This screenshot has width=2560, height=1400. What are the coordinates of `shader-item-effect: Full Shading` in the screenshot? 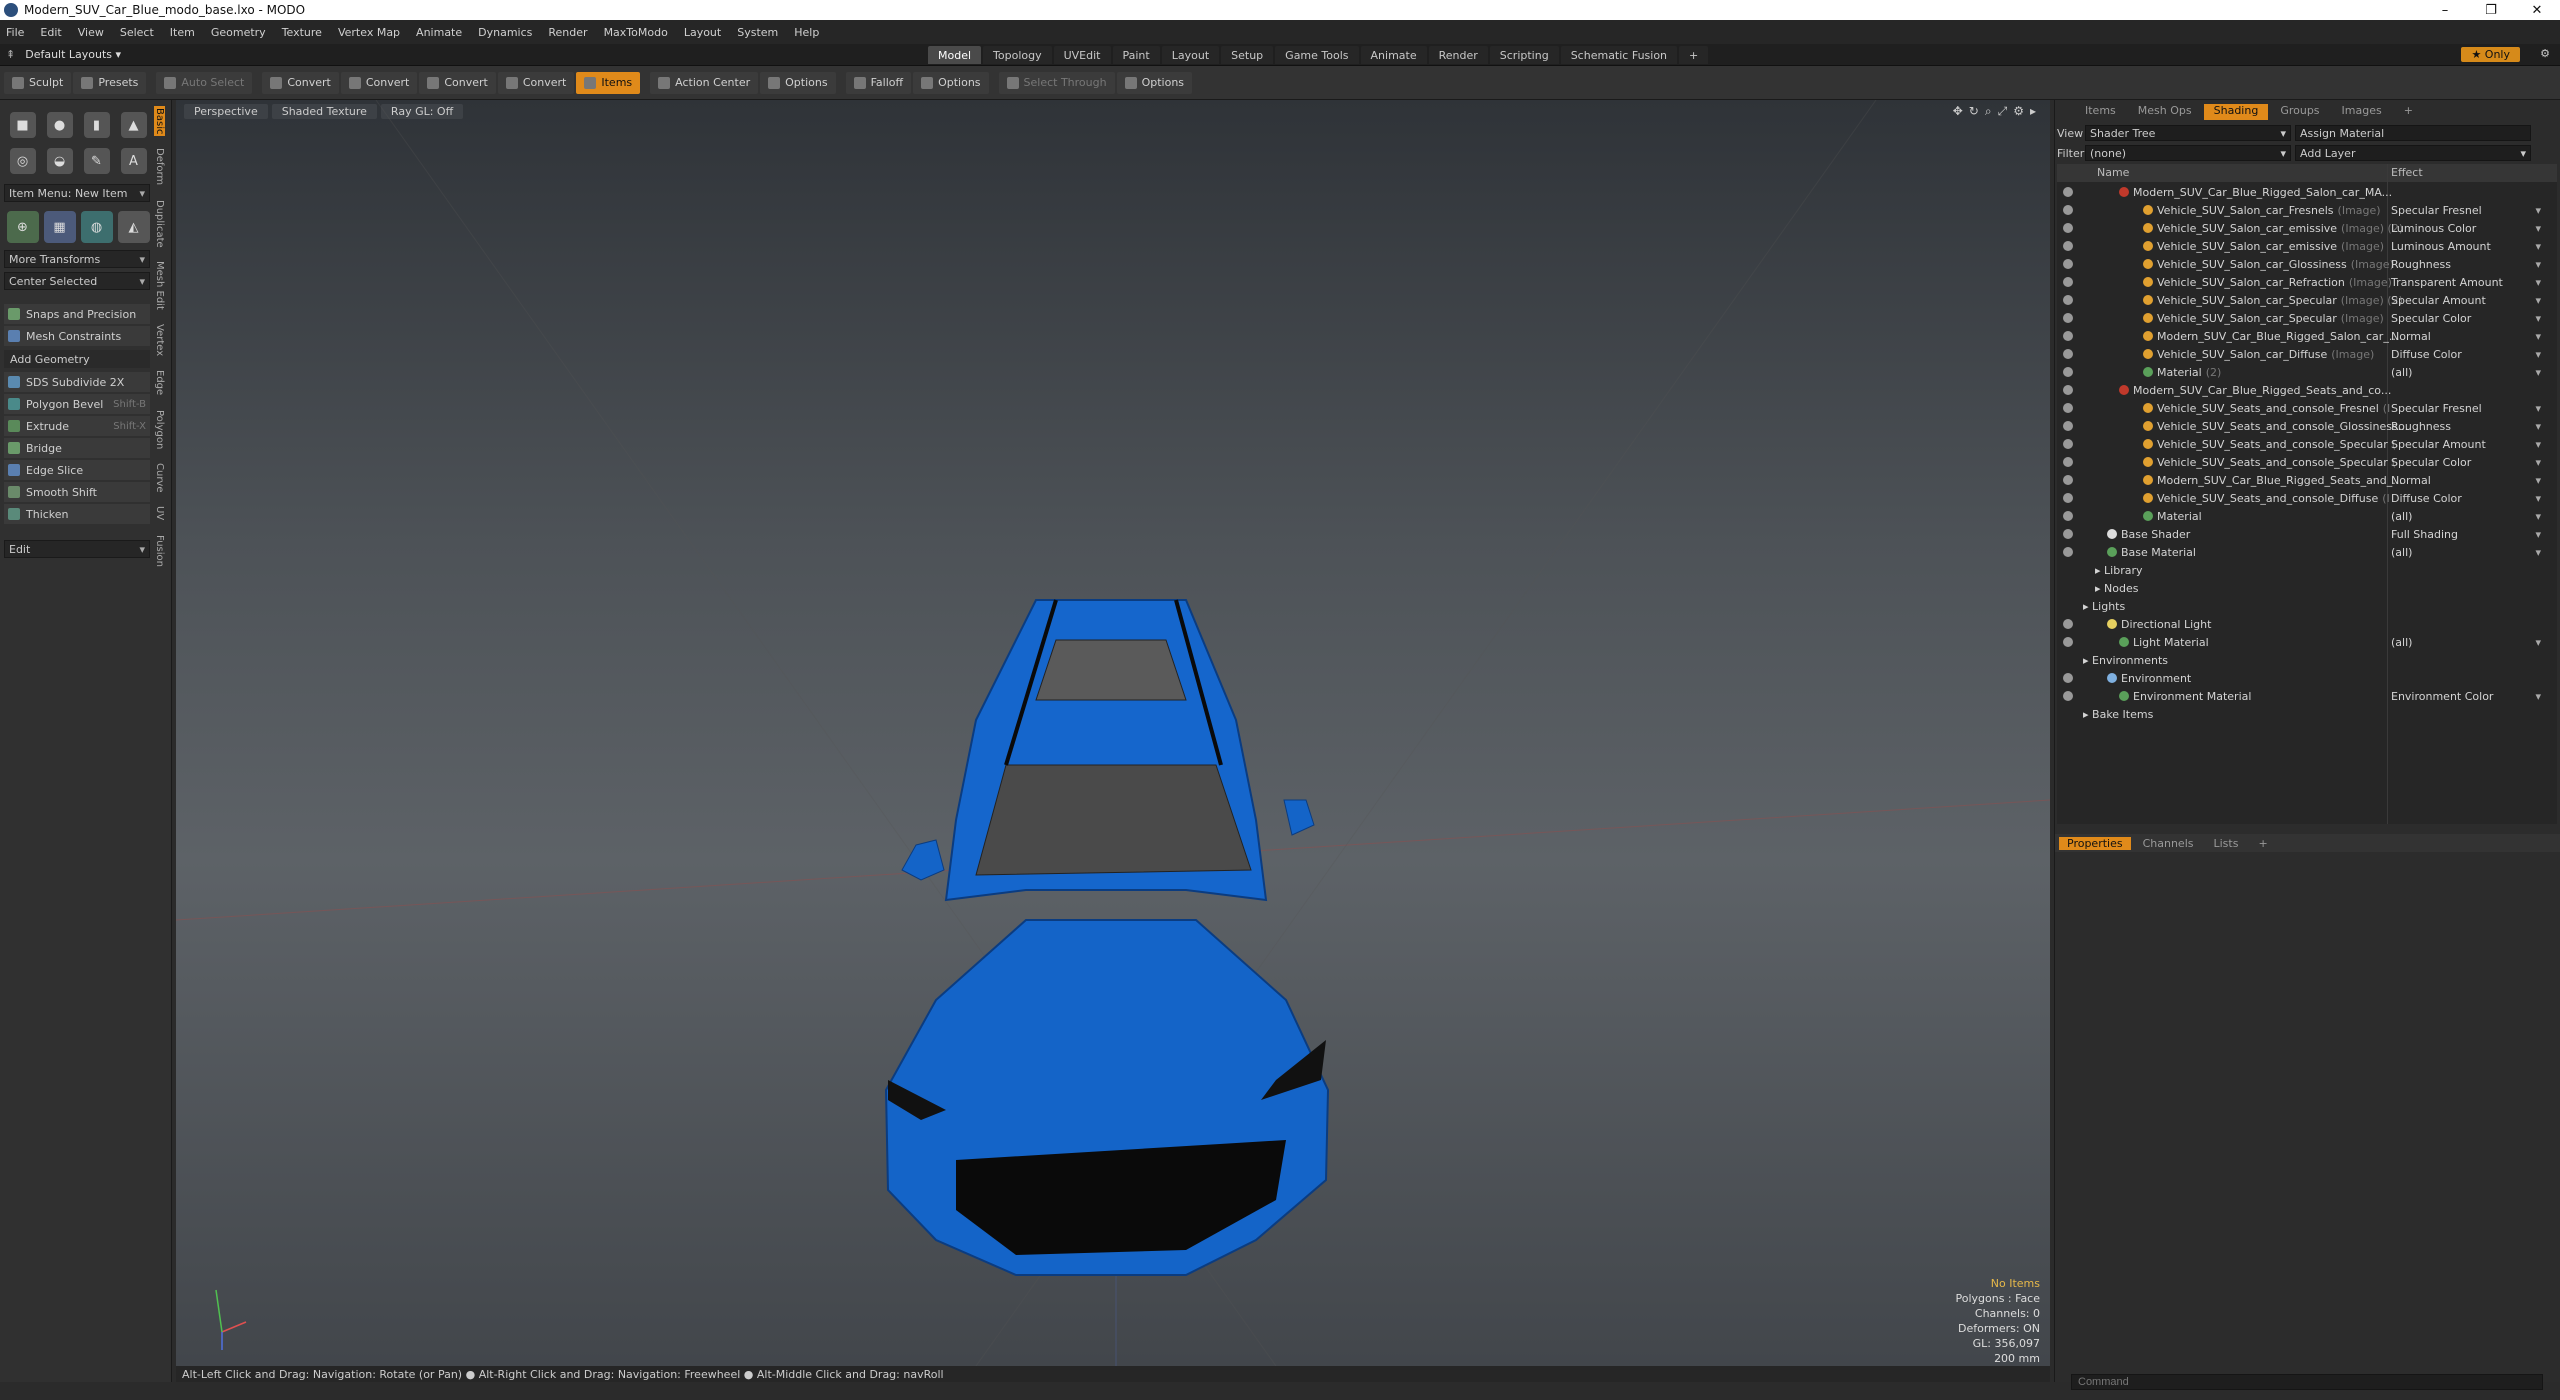 It's located at (2466, 534).